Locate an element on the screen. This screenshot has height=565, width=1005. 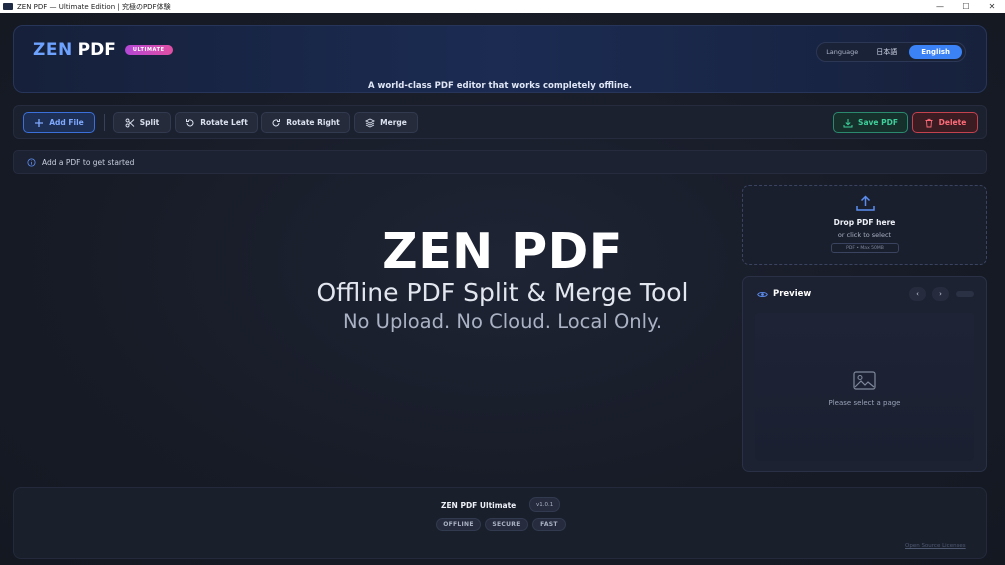
save-pdf-button: Save PDF is located at coordinates (870, 122).